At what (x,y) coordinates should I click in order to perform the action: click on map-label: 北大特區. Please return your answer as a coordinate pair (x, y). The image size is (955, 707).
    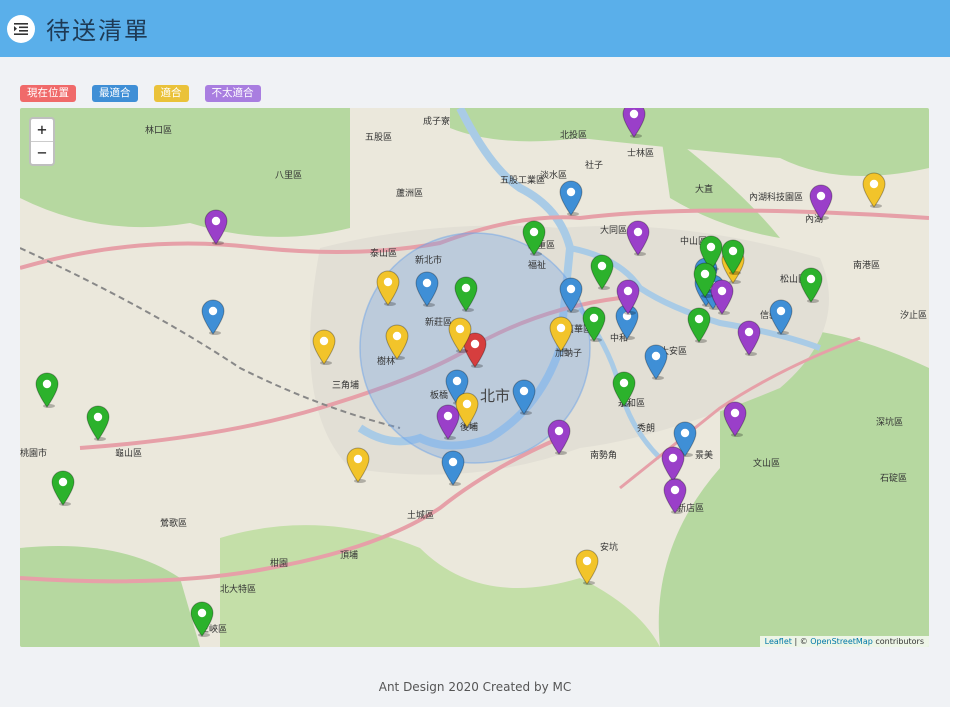
    Looking at the image, I should click on (238, 590).